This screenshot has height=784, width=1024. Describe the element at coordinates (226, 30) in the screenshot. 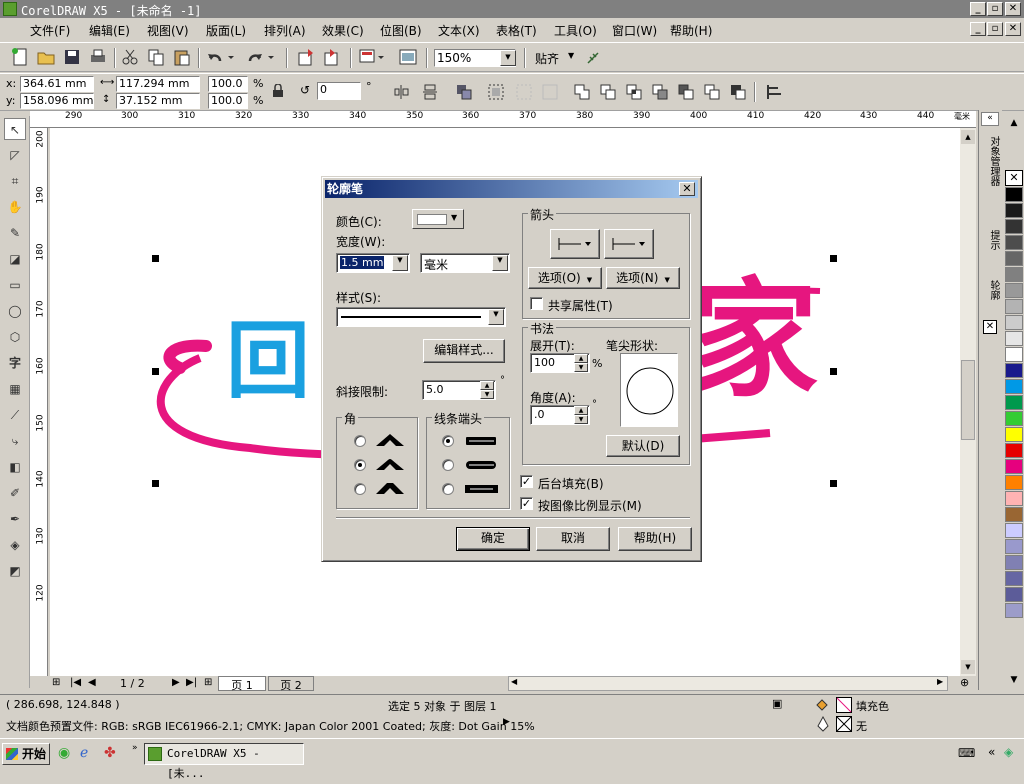

I see `menu-layout: 版面(L)` at that location.